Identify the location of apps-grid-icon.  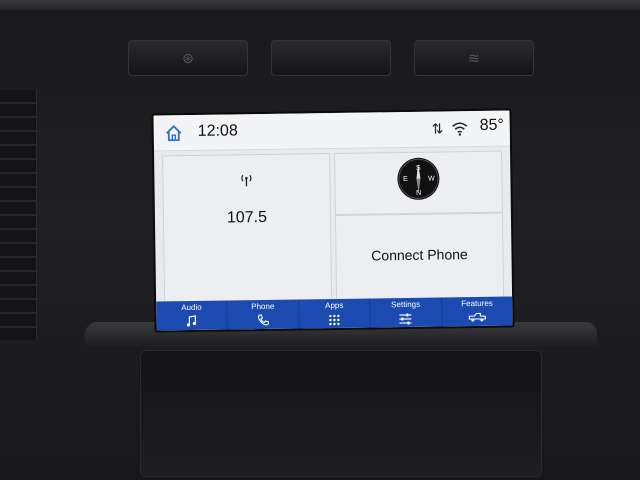
(334, 320).